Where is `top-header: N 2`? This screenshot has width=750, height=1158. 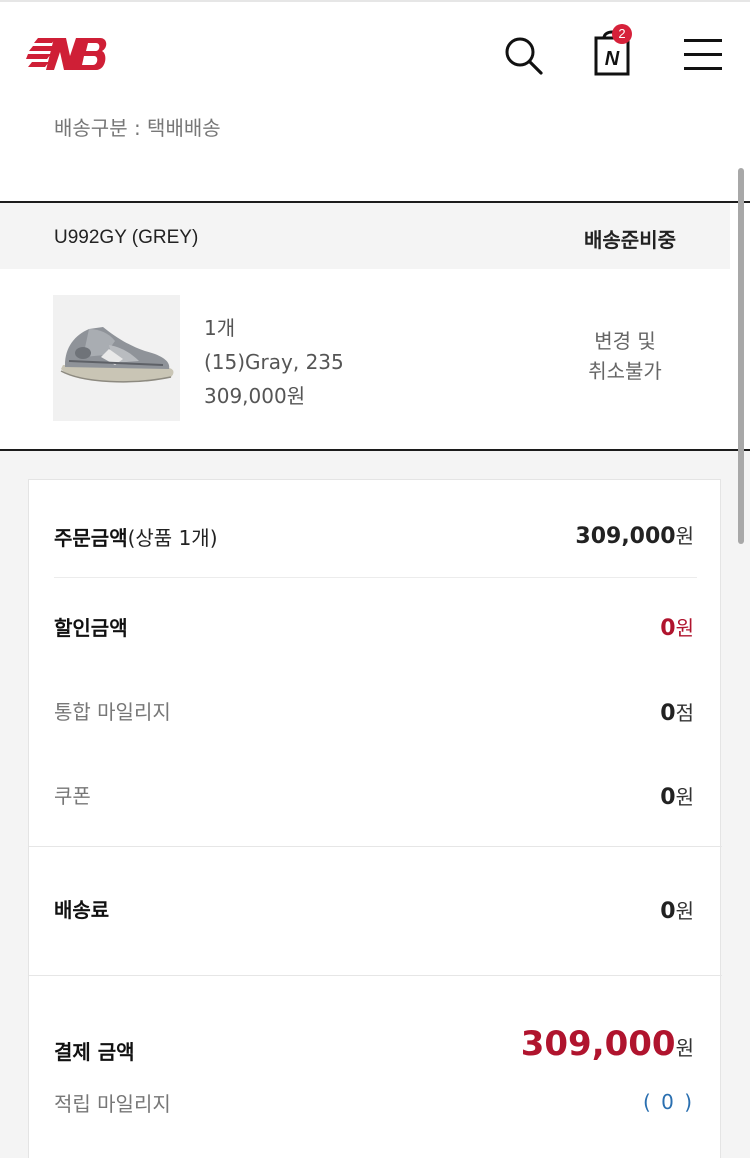
top-header: N 2 is located at coordinates (375, 50).